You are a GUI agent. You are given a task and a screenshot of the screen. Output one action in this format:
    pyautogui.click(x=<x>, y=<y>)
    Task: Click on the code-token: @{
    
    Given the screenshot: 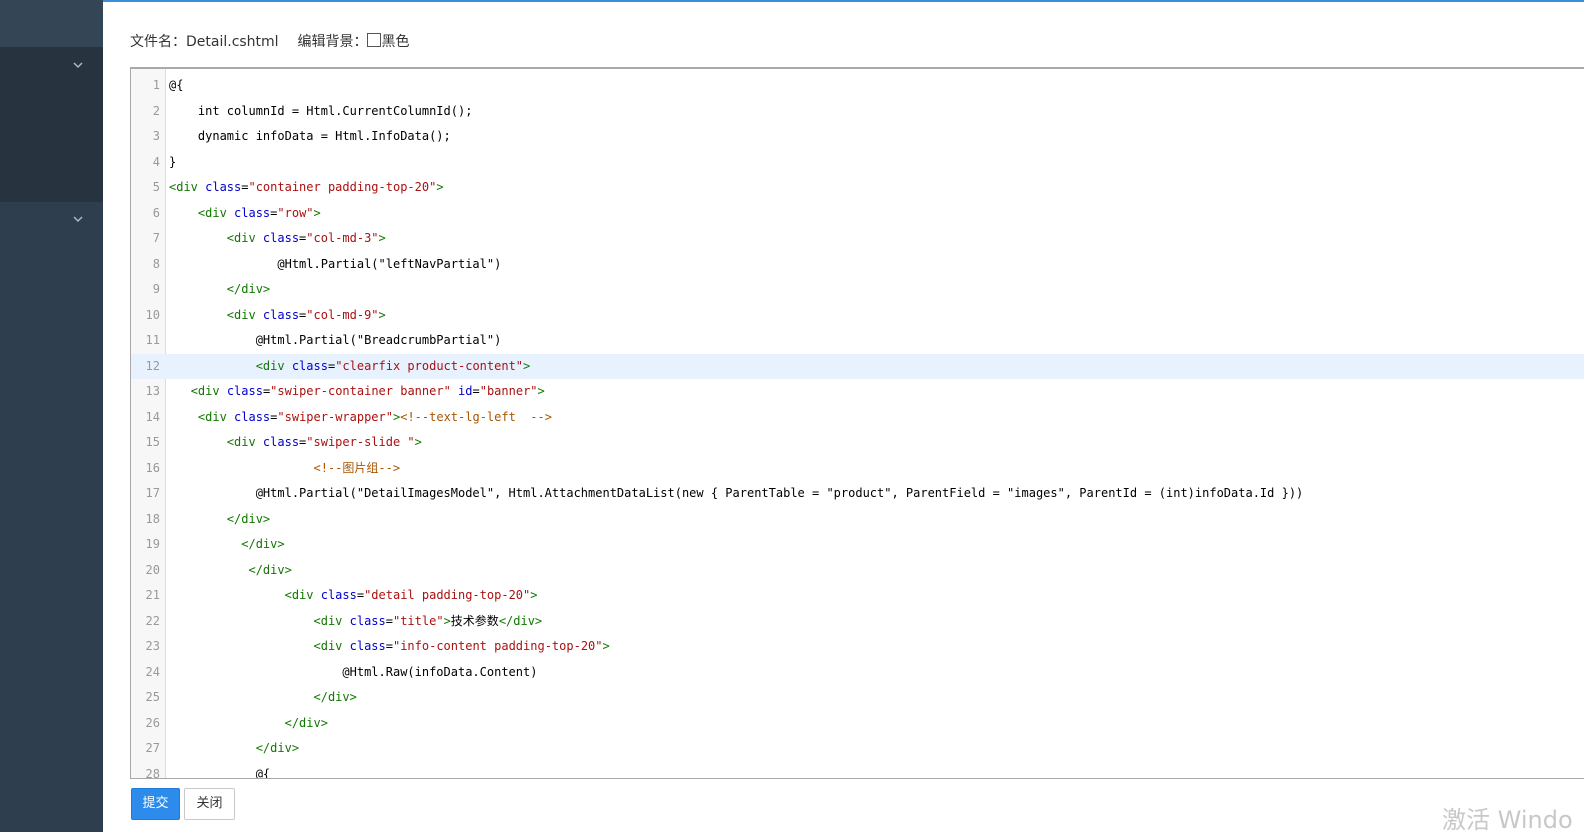 What is the action you would take?
    pyautogui.click(x=220, y=772)
    